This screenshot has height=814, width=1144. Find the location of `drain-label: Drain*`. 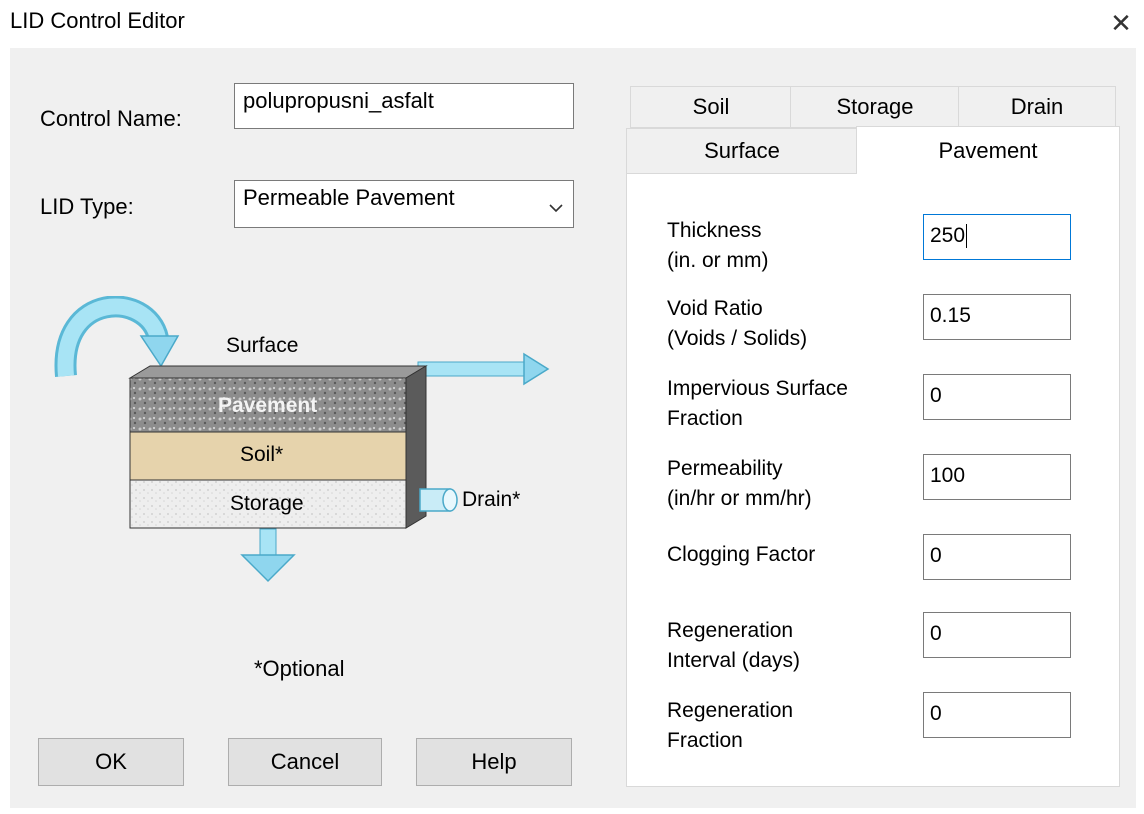

drain-label: Drain* is located at coordinates (491, 499).